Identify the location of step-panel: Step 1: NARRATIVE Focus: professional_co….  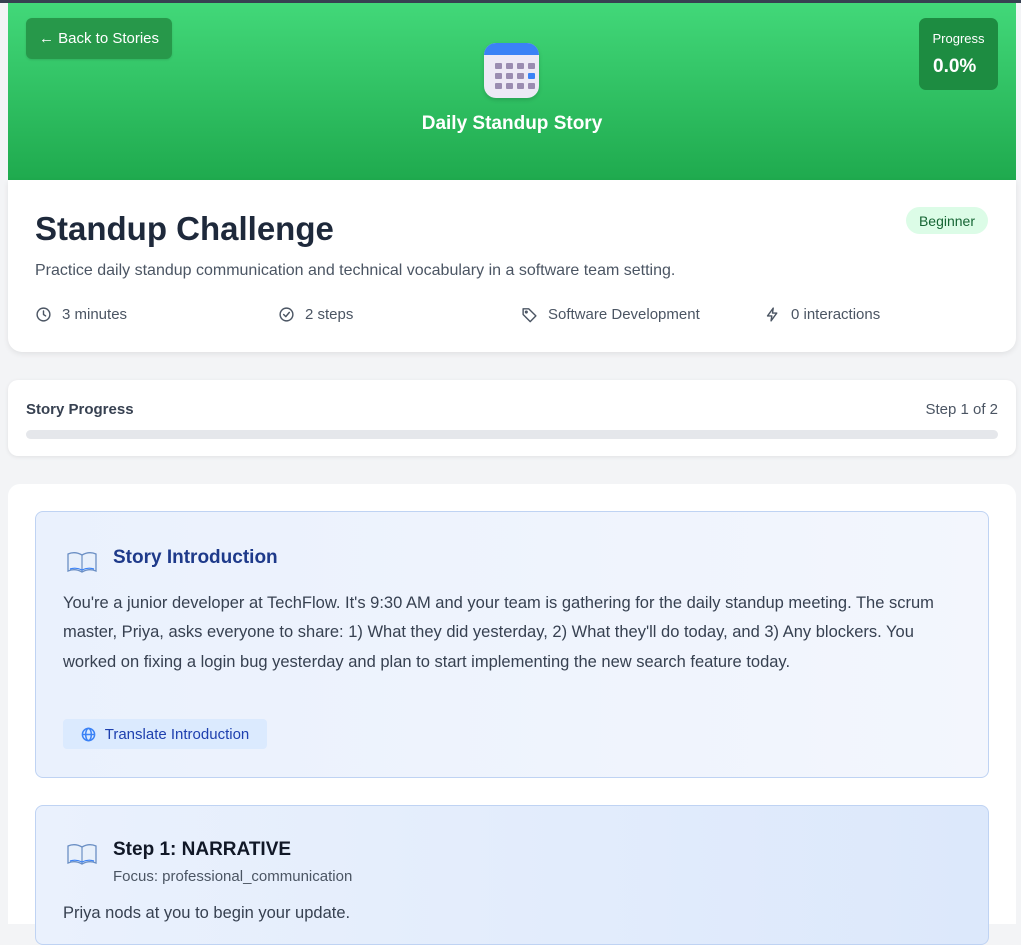
(512, 875).